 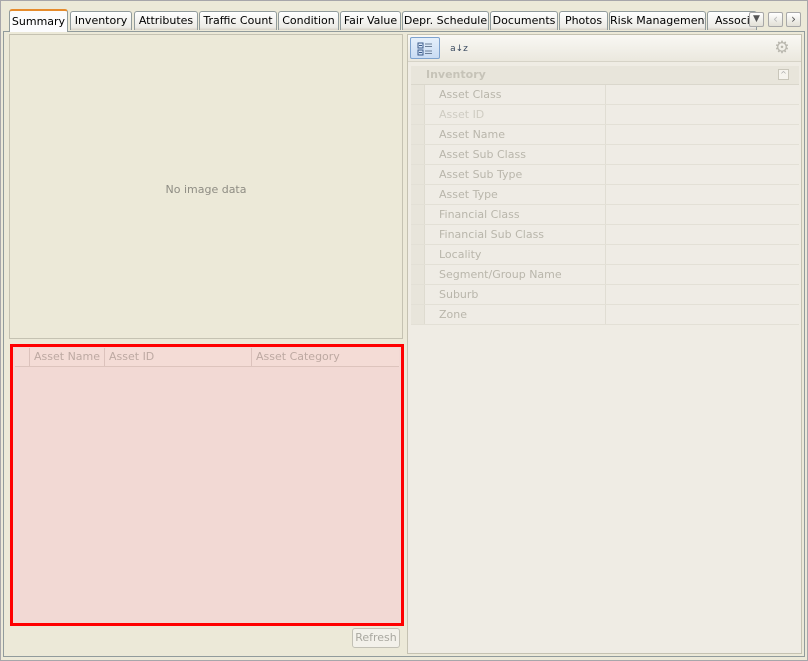 What do you see at coordinates (324, 357) in the screenshot?
I see `column-header-asset-category: Asset Category` at bounding box center [324, 357].